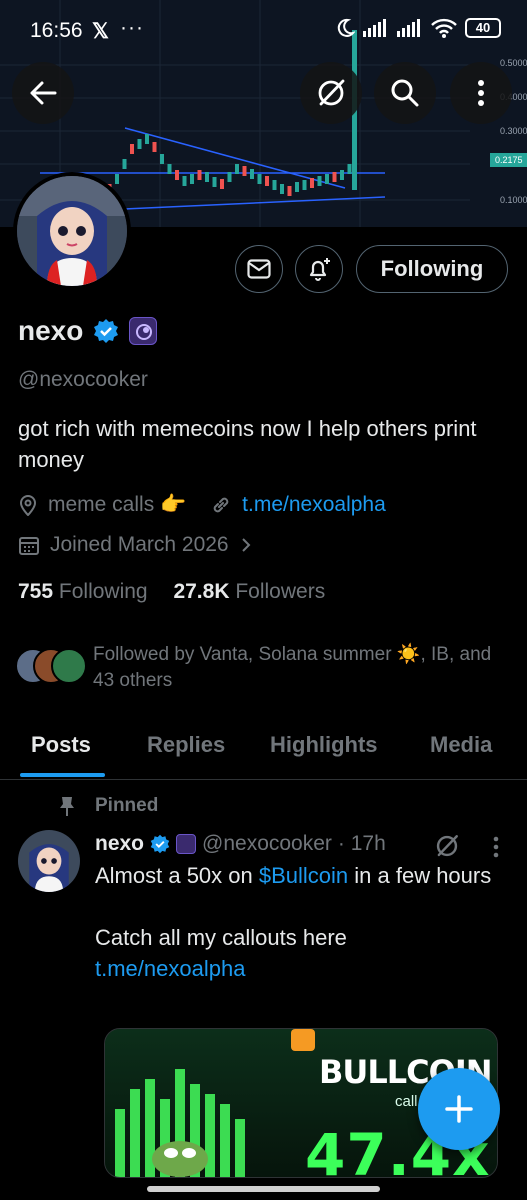 The height and width of the screenshot is (1200, 527). What do you see at coordinates (406, 1101) in the screenshot?
I see `media-subtitle: call` at bounding box center [406, 1101].